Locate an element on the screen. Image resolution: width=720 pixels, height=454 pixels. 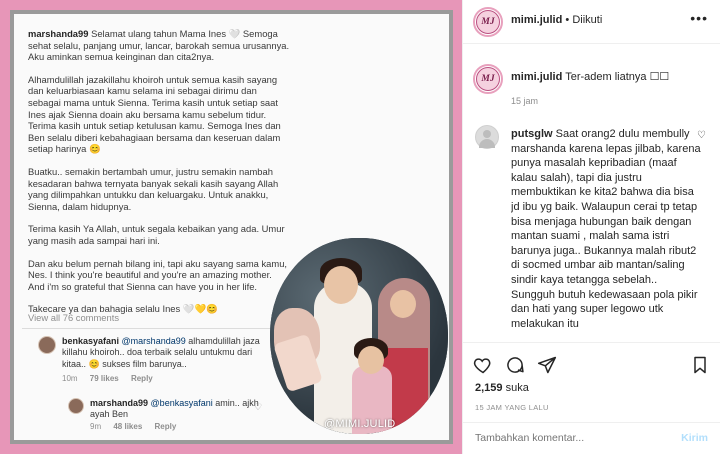
embedded-comment-reply: Reply is located at coordinates (141, 378).